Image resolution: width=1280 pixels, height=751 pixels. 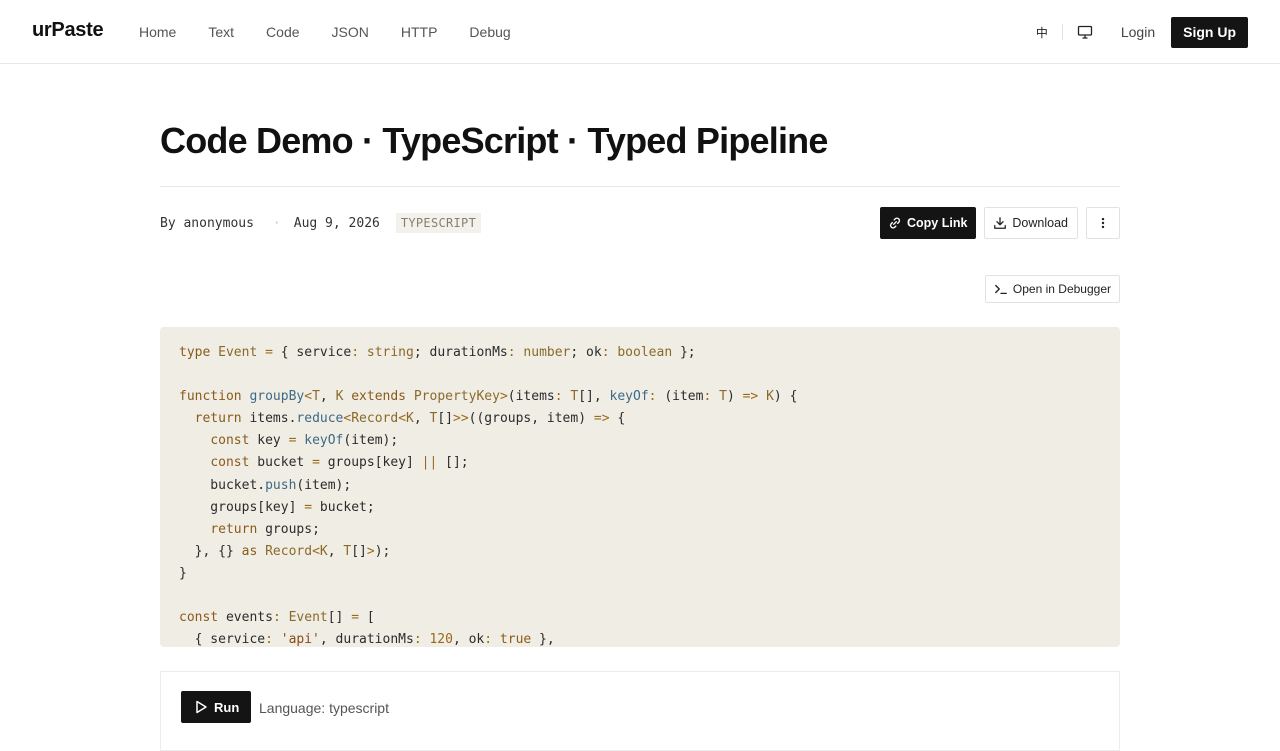 What do you see at coordinates (494, 140) in the screenshot?
I see `page-title: Code Demo · TypeScript · Typed Pipeline` at bounding box center [494, 140].